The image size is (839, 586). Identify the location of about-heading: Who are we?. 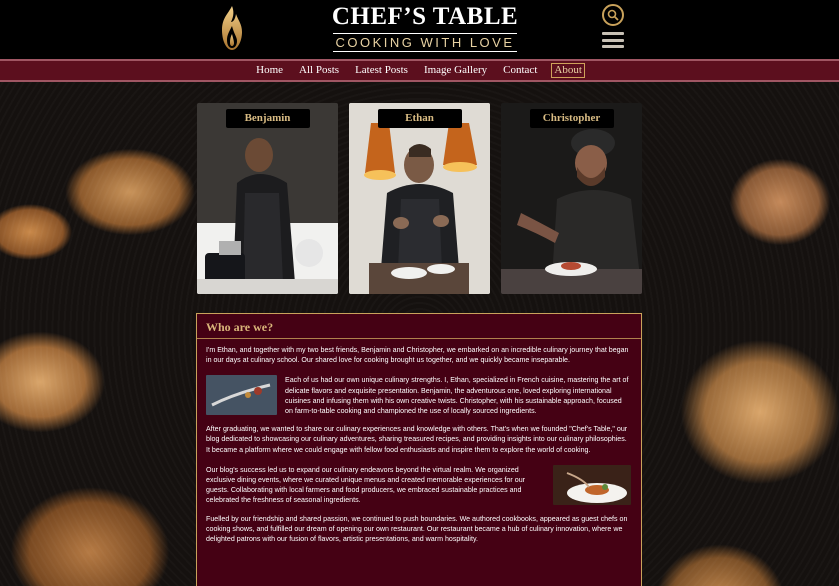
(240, 327).